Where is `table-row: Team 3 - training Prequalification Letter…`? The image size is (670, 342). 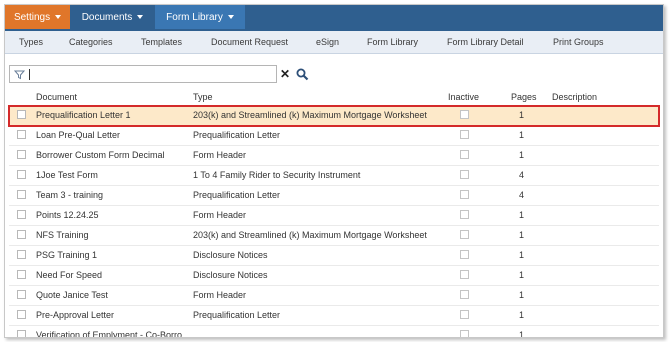 table-row: Team 3 - training Prequalification Letter… is located at coordinates (334, 196).